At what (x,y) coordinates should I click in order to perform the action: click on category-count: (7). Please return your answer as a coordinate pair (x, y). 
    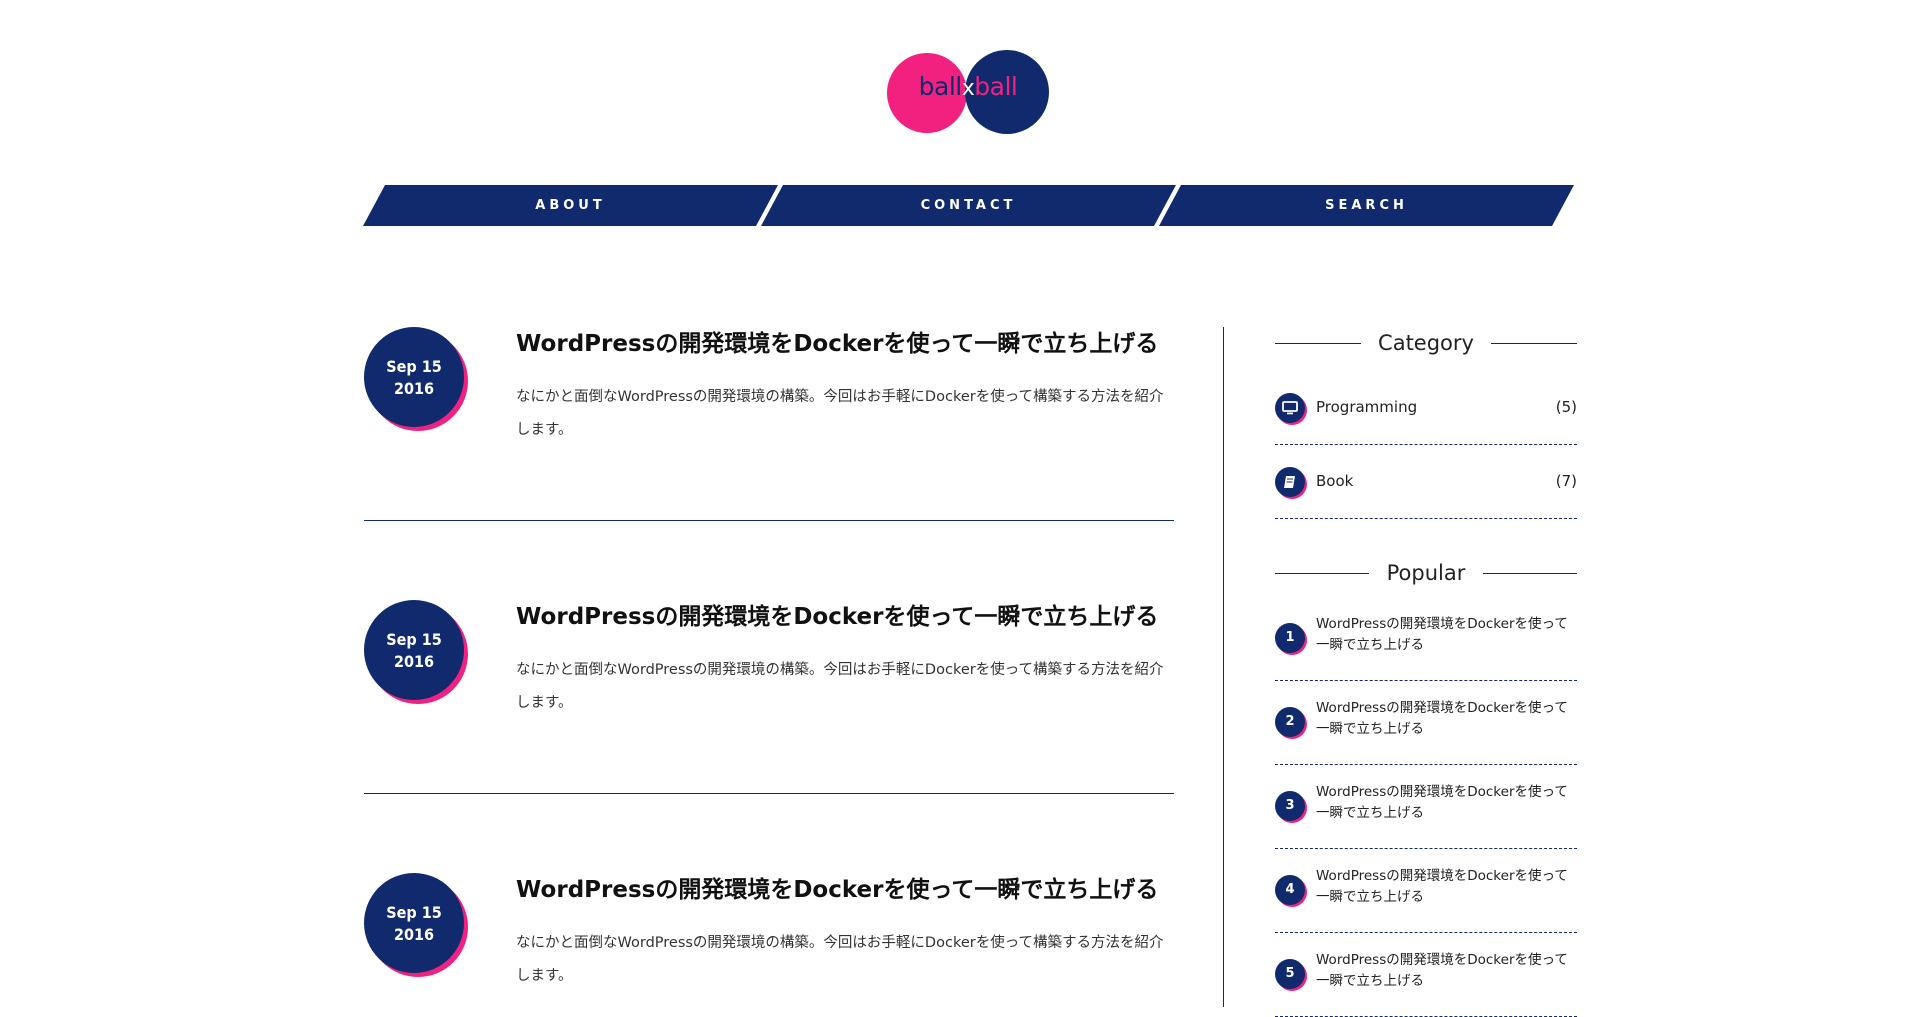
    Looking at the image, I should click on (1566, 481).